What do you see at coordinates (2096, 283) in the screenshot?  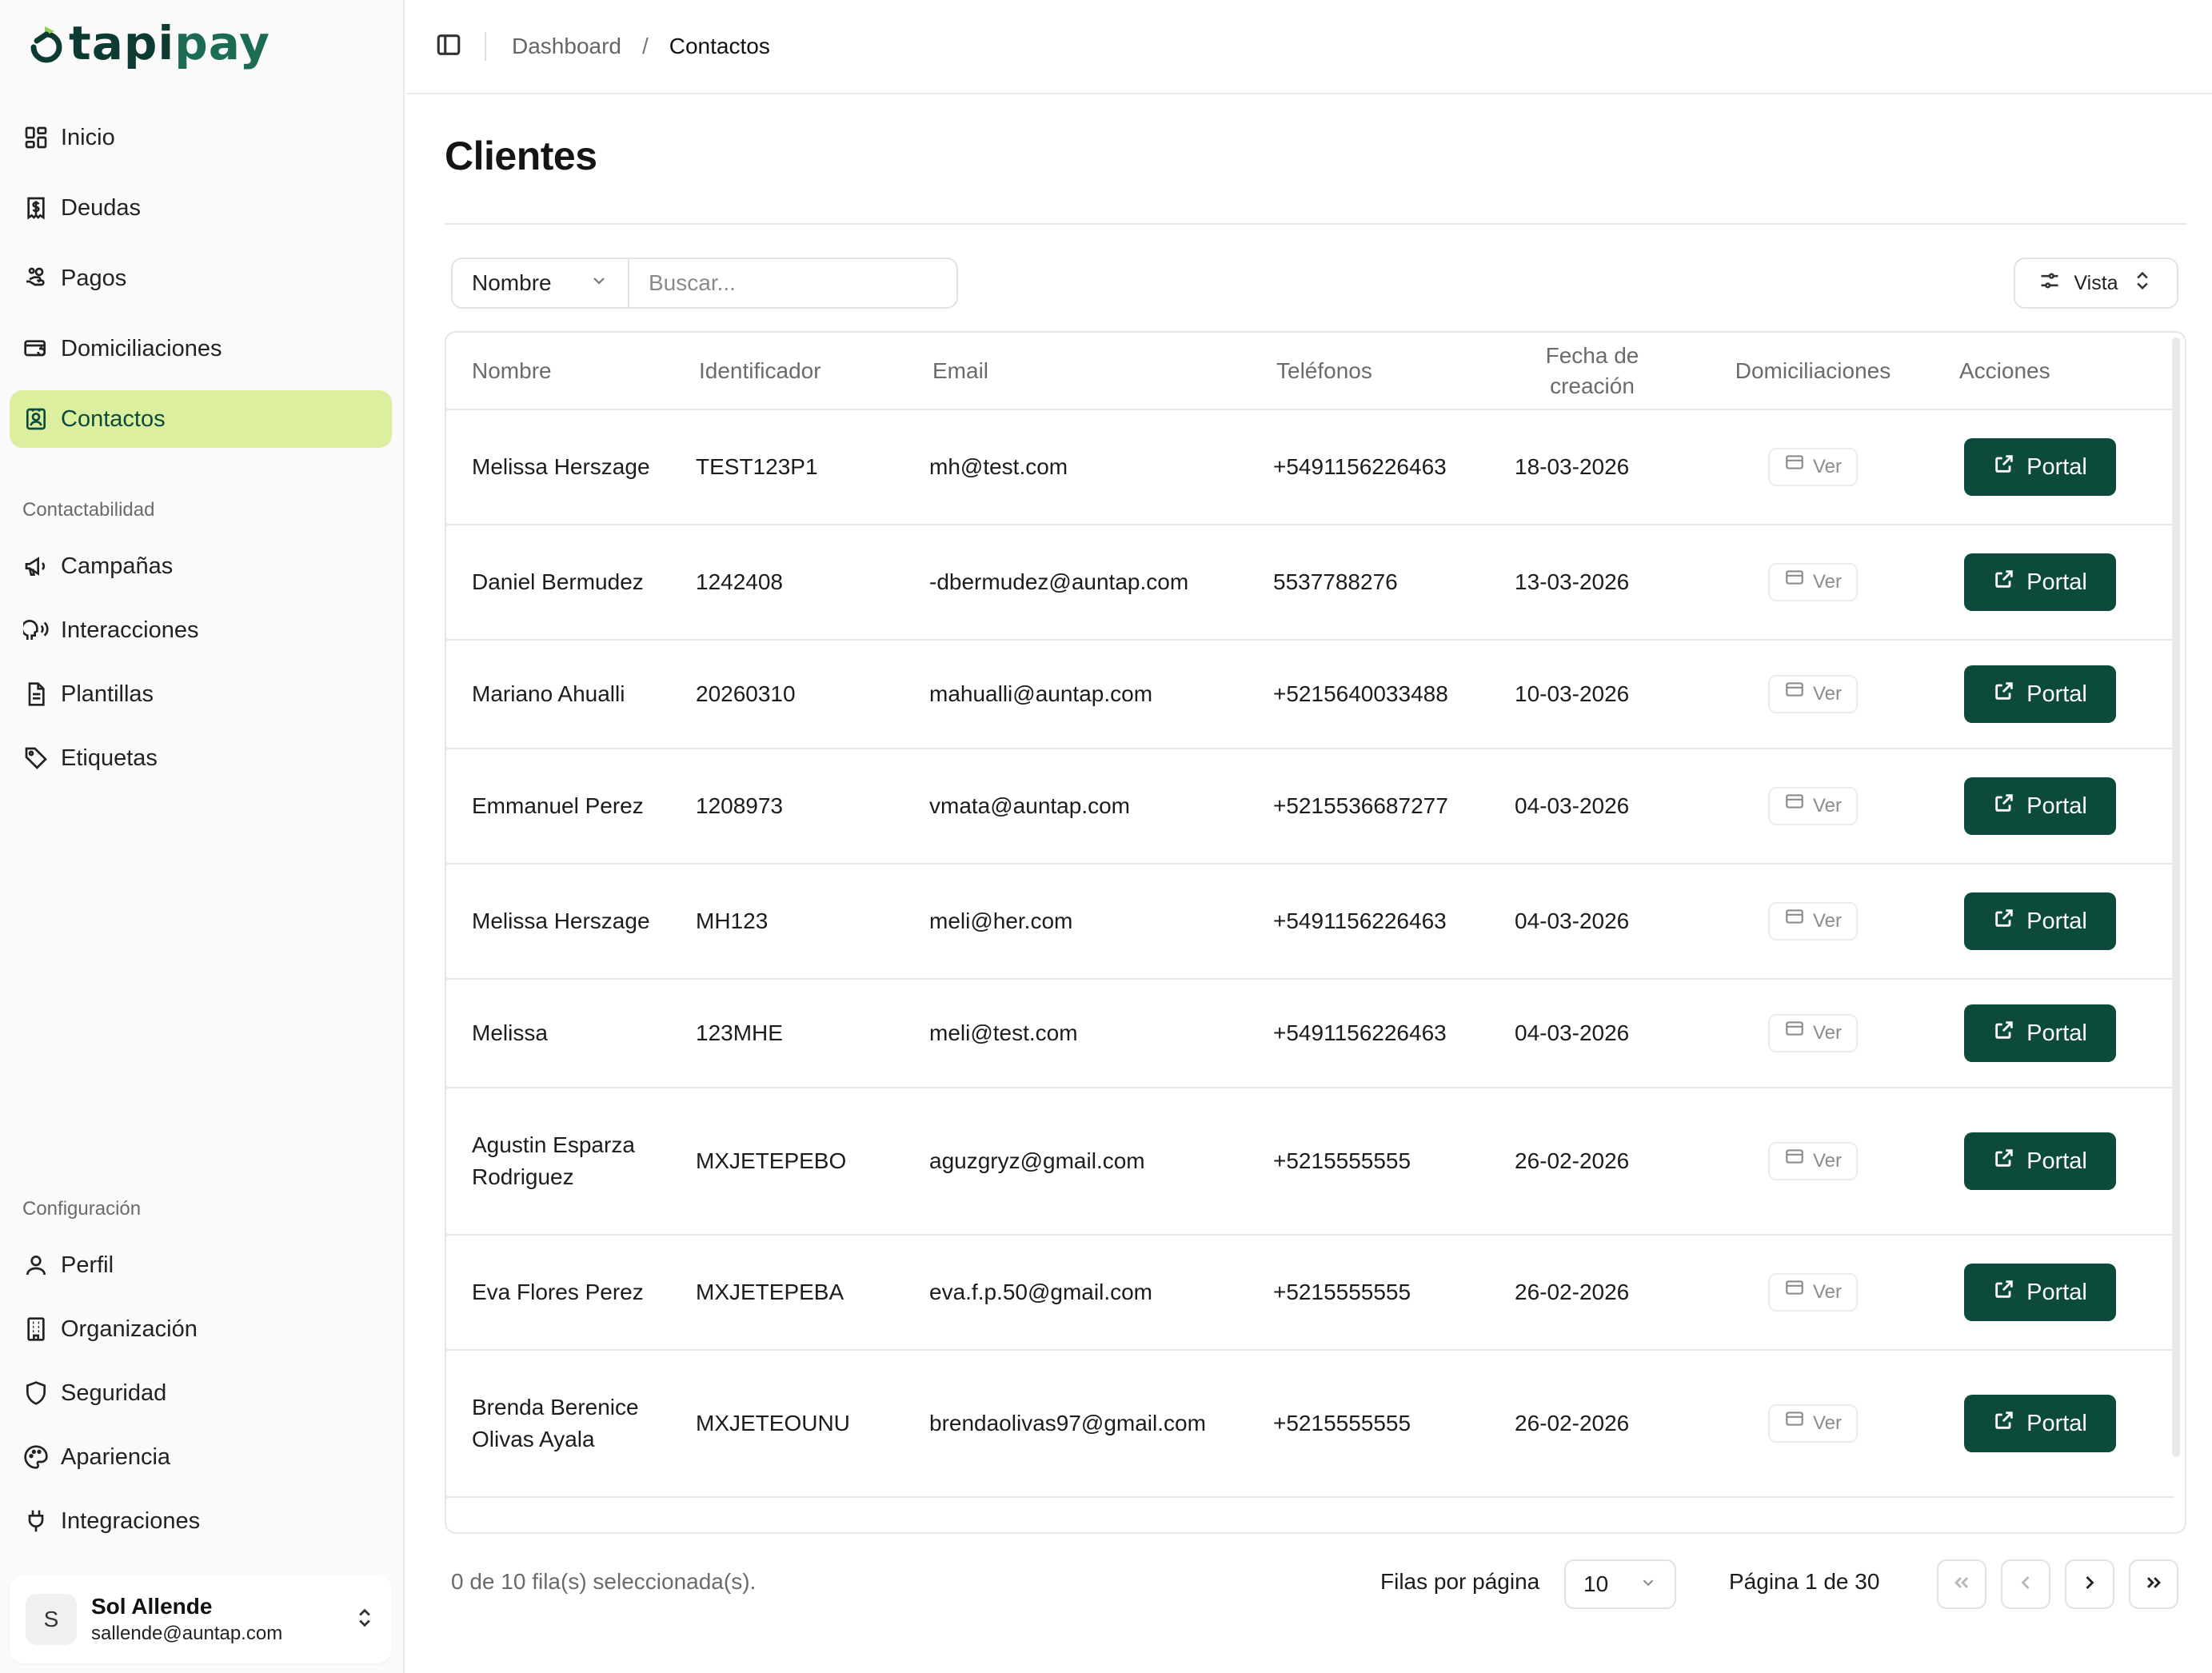 I see `view-options-button: Vista` at bounding box center [2096, 283].